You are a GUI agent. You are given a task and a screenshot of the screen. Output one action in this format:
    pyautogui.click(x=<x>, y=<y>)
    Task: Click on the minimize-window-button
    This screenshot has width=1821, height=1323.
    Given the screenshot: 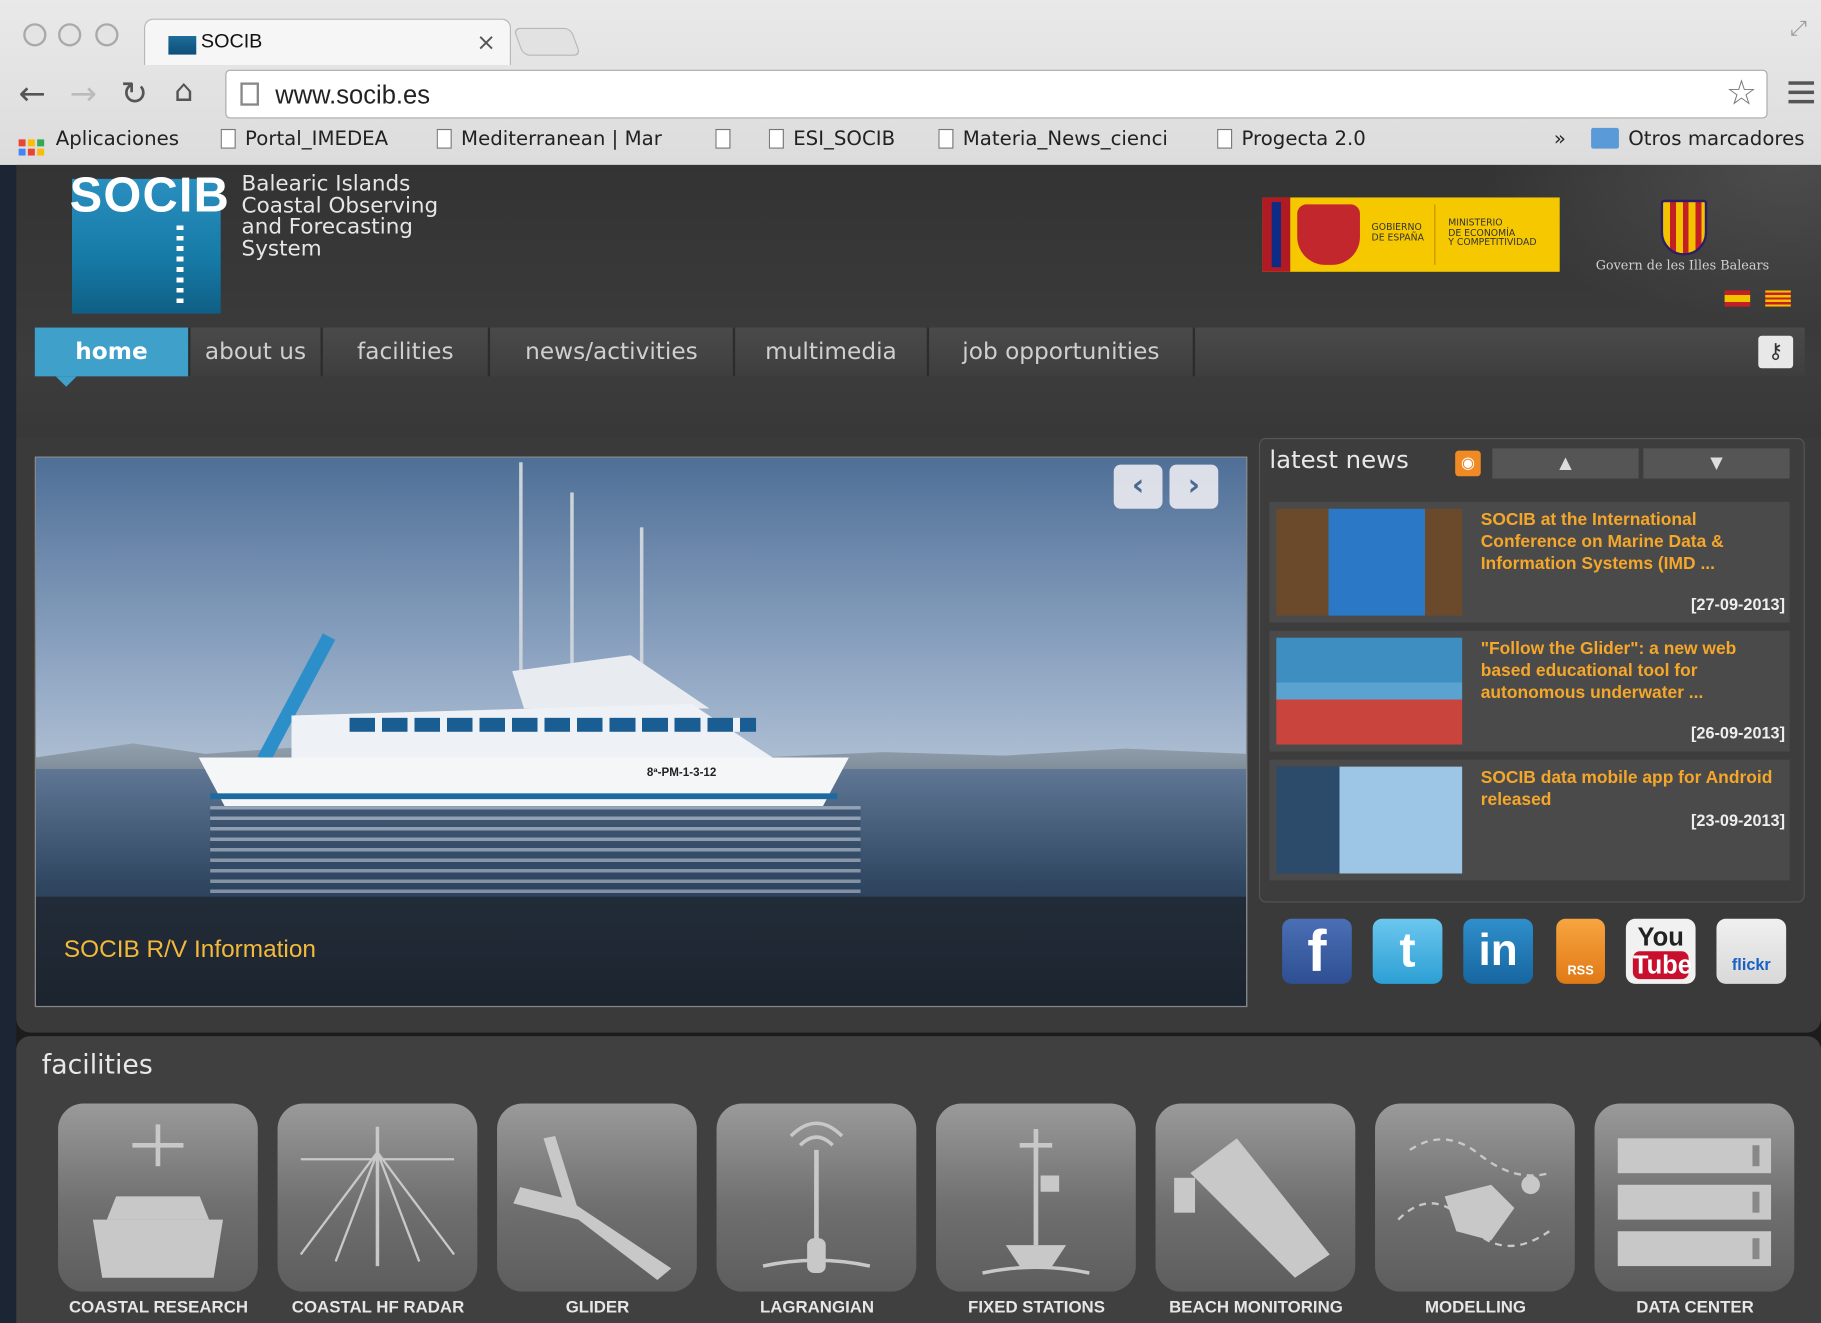 What is the action you would take?
    pyautogui.click(x=70, y=35)
    